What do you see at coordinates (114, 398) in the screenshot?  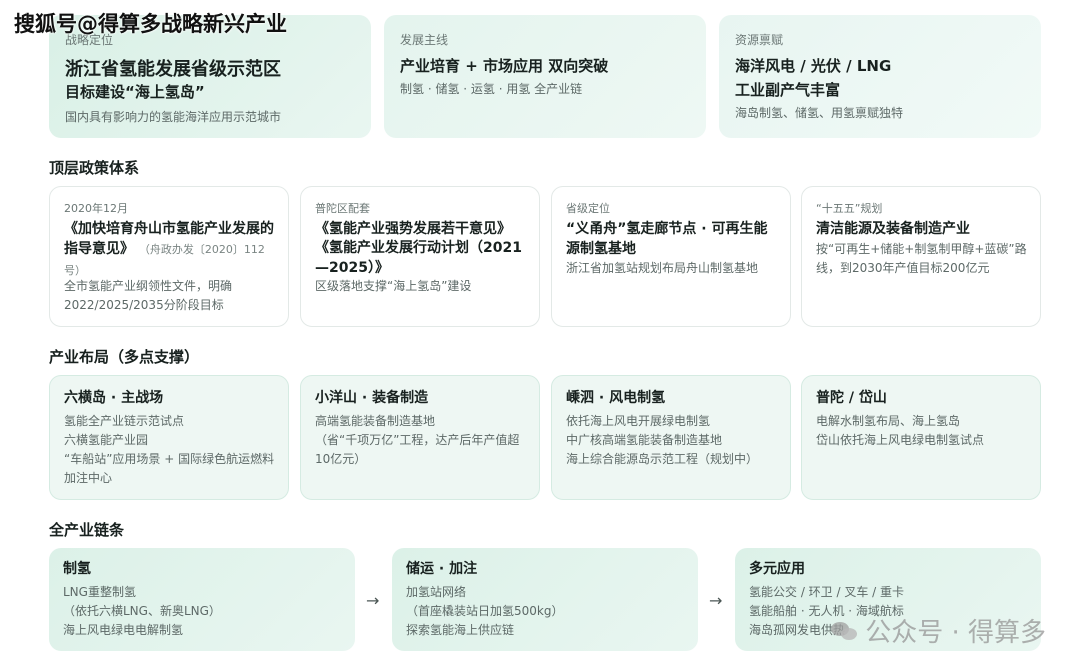 I see `card-title: 六横岛 · 主战场` at bounding box center [114, 398].